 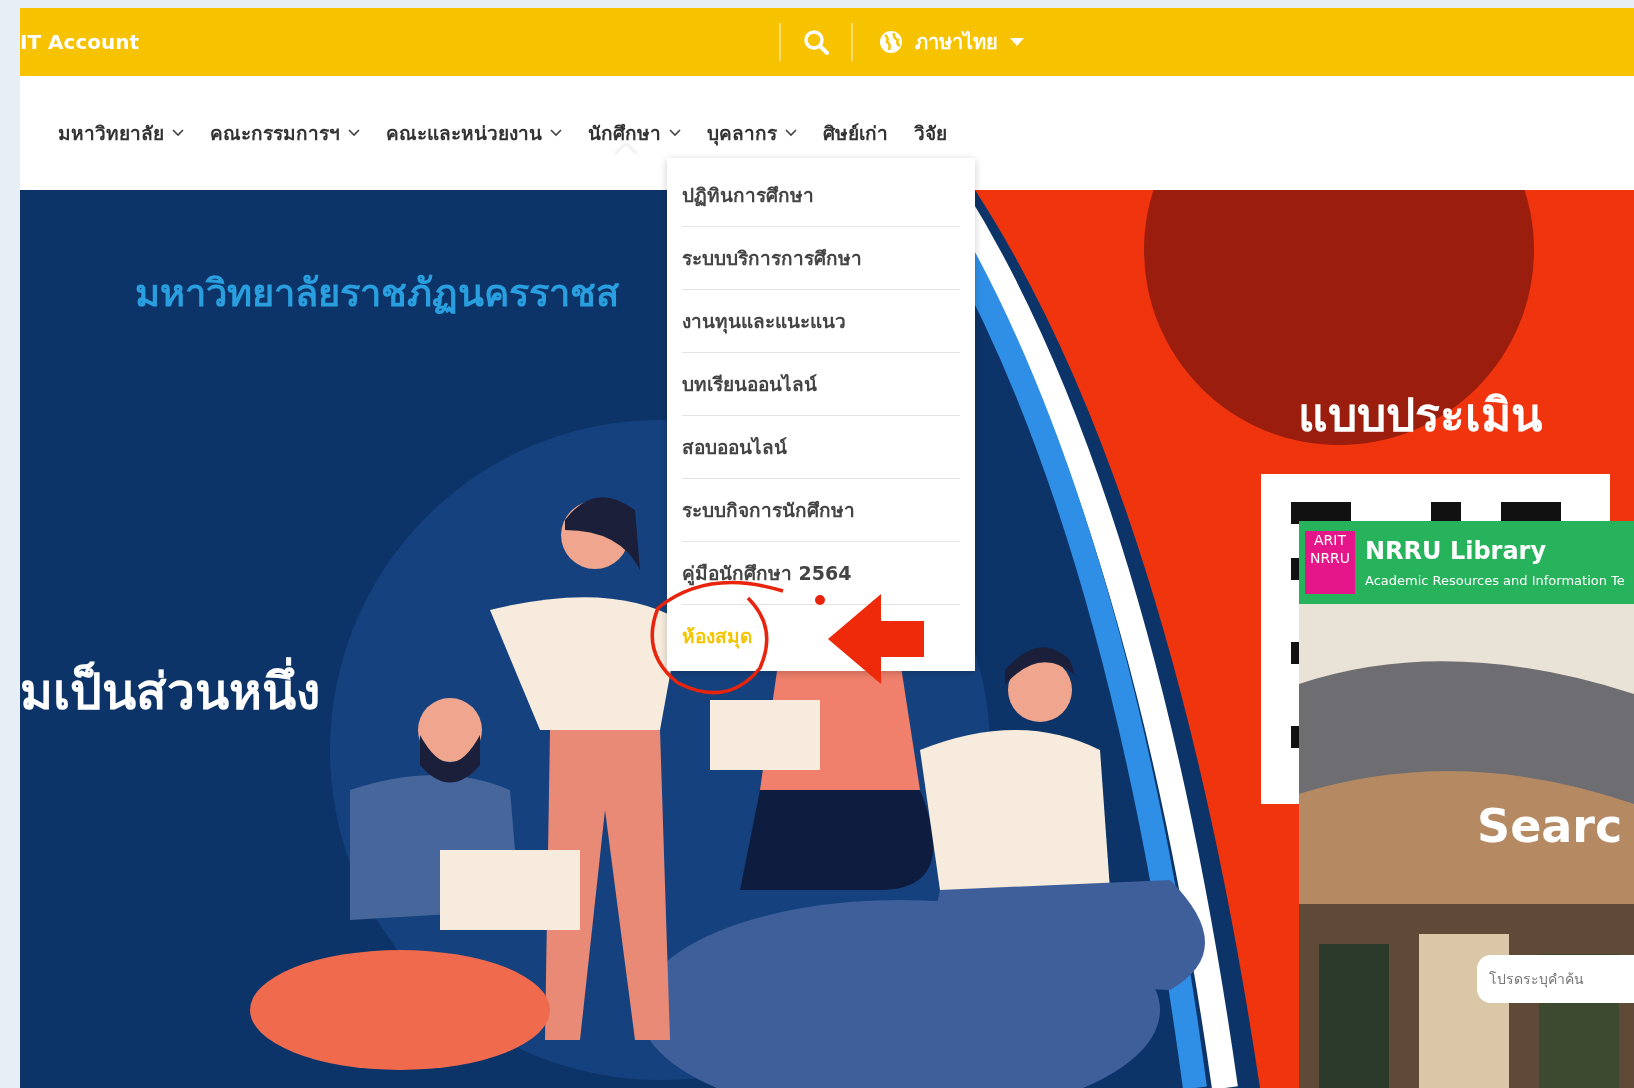 I want to click on globe-icon, so click(x=891, y=42).